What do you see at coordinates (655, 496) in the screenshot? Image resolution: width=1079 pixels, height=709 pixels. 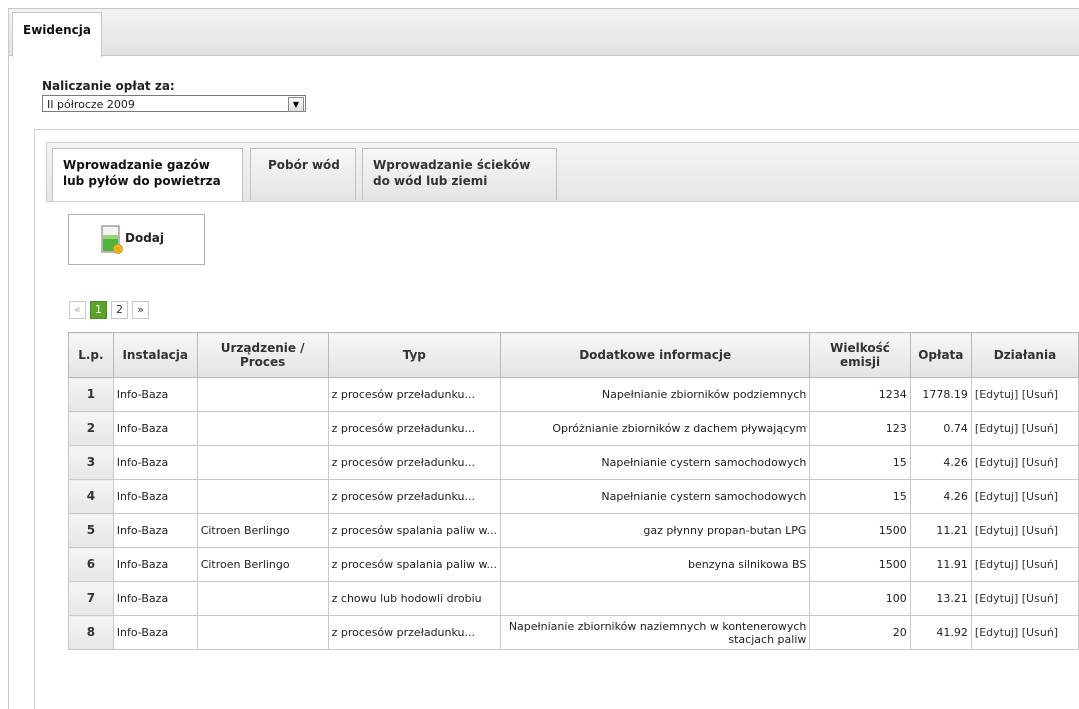 I see `cell-info: Napełnianie cystern samochodowych` at bounding box center [655, 496].